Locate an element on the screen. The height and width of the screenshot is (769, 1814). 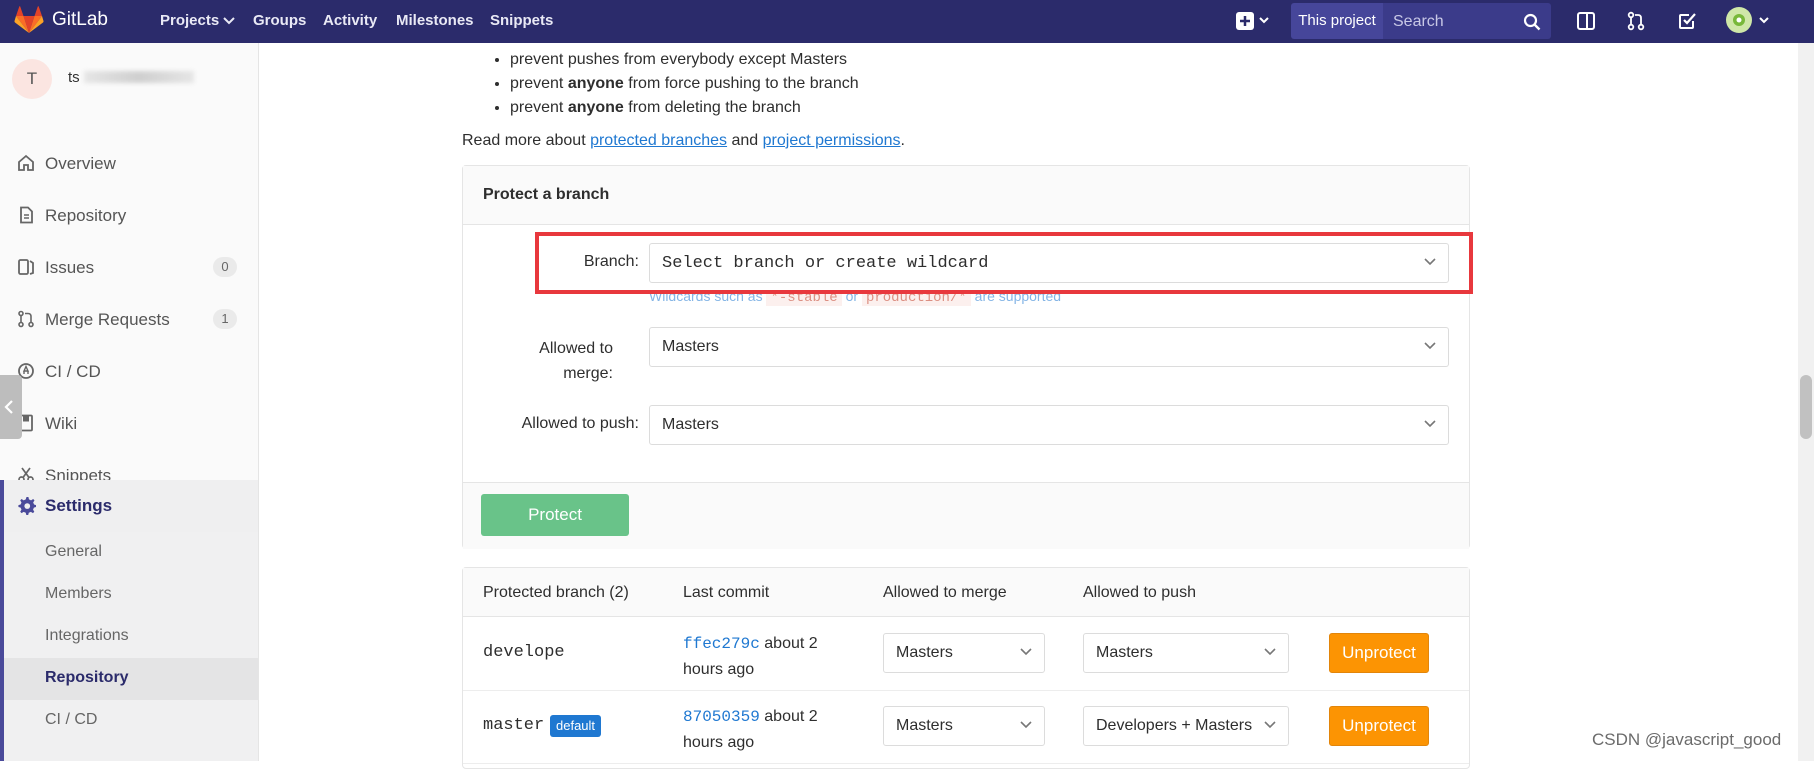
annotation-highlight-box is located at coordinates (1004, 263).